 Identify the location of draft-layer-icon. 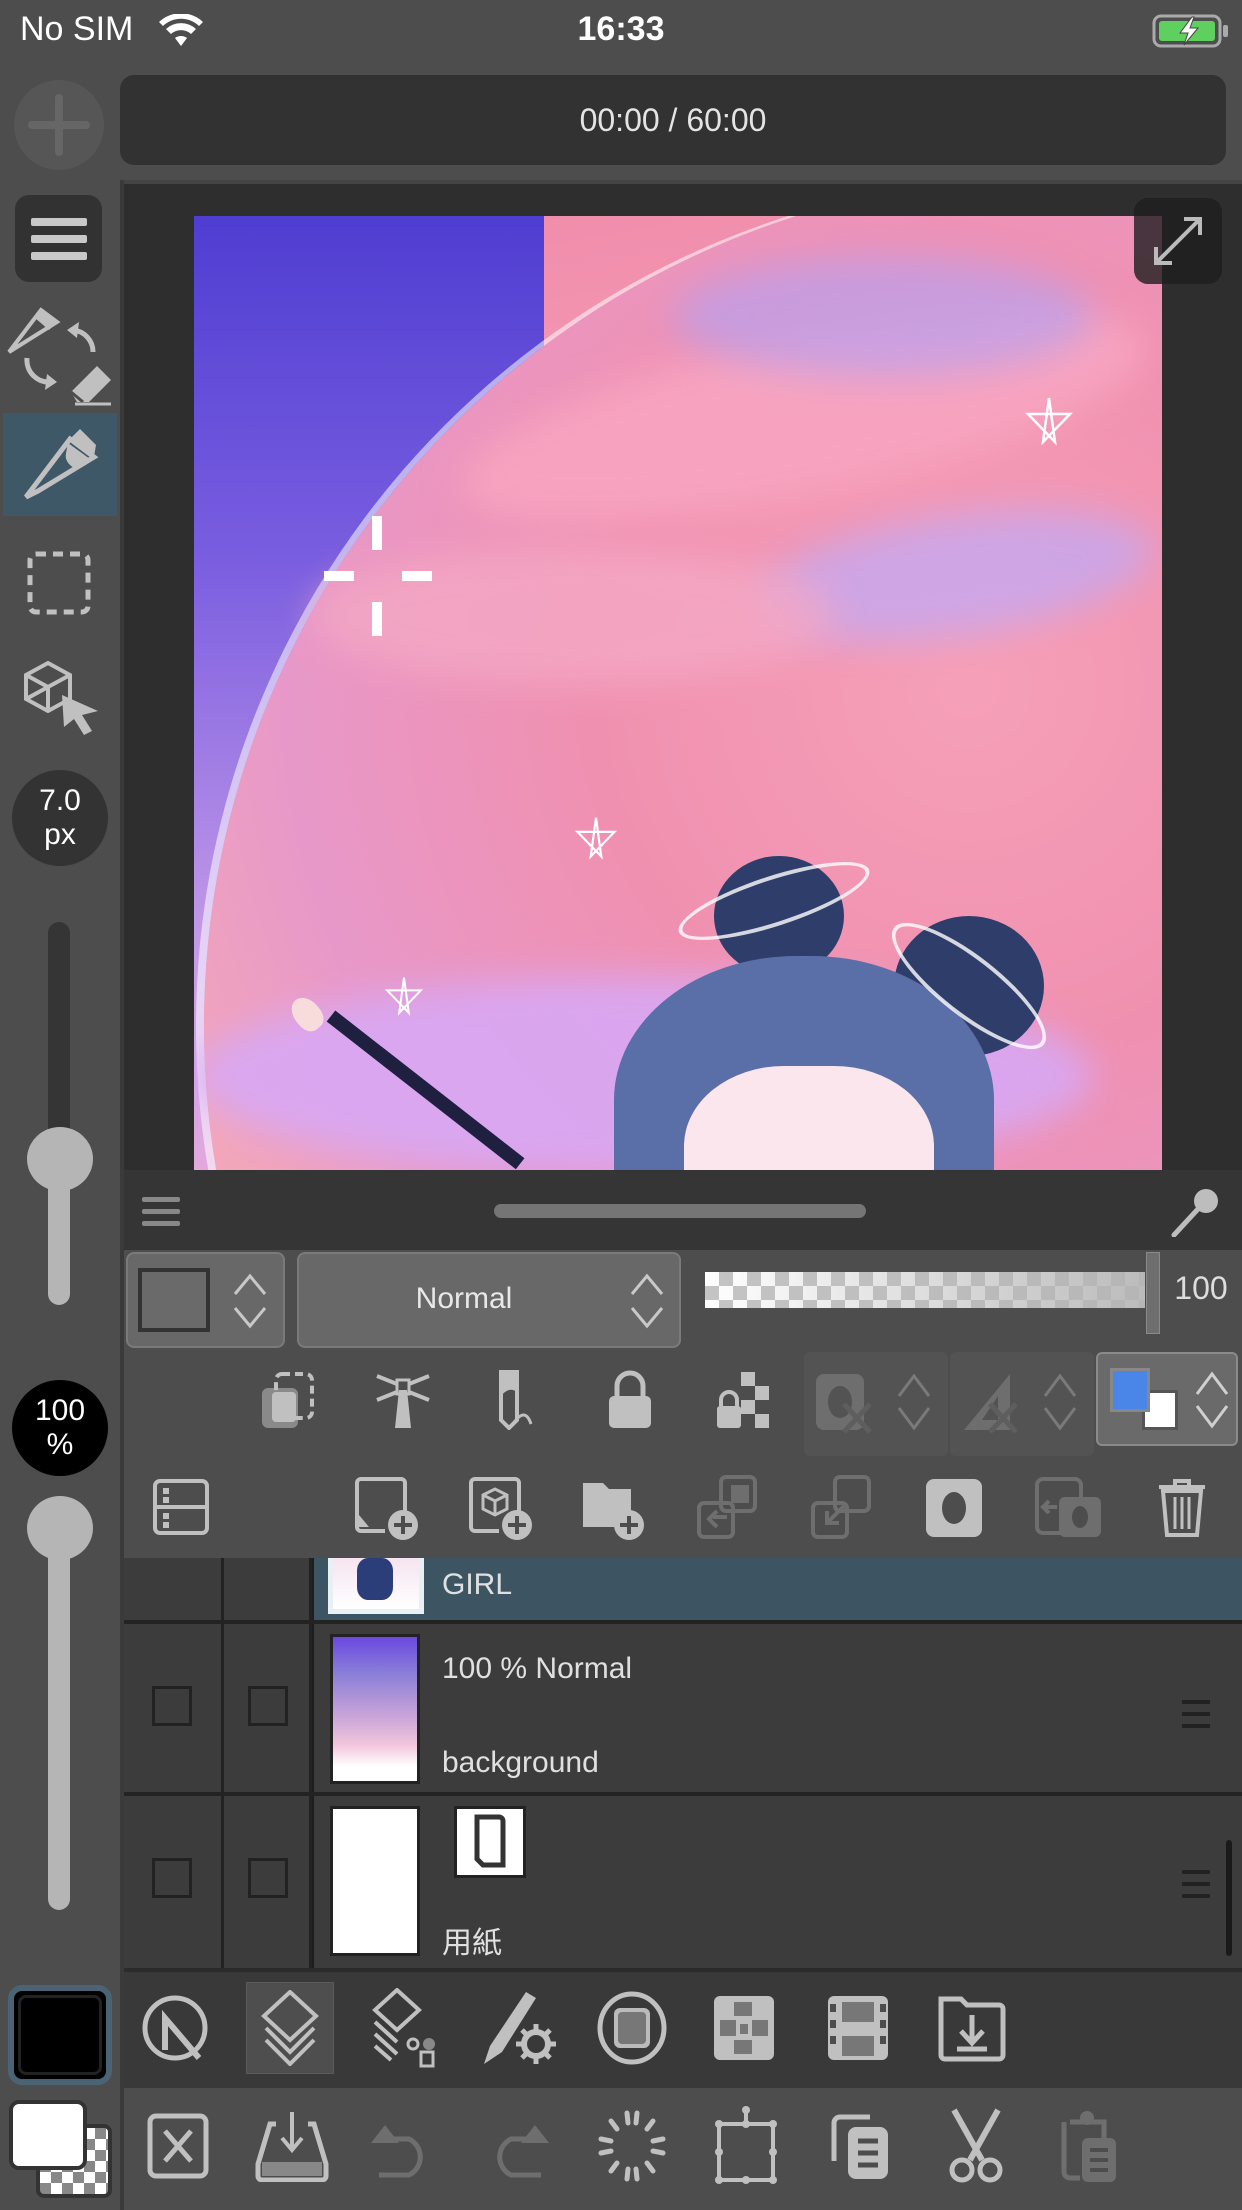
(516, 1400).